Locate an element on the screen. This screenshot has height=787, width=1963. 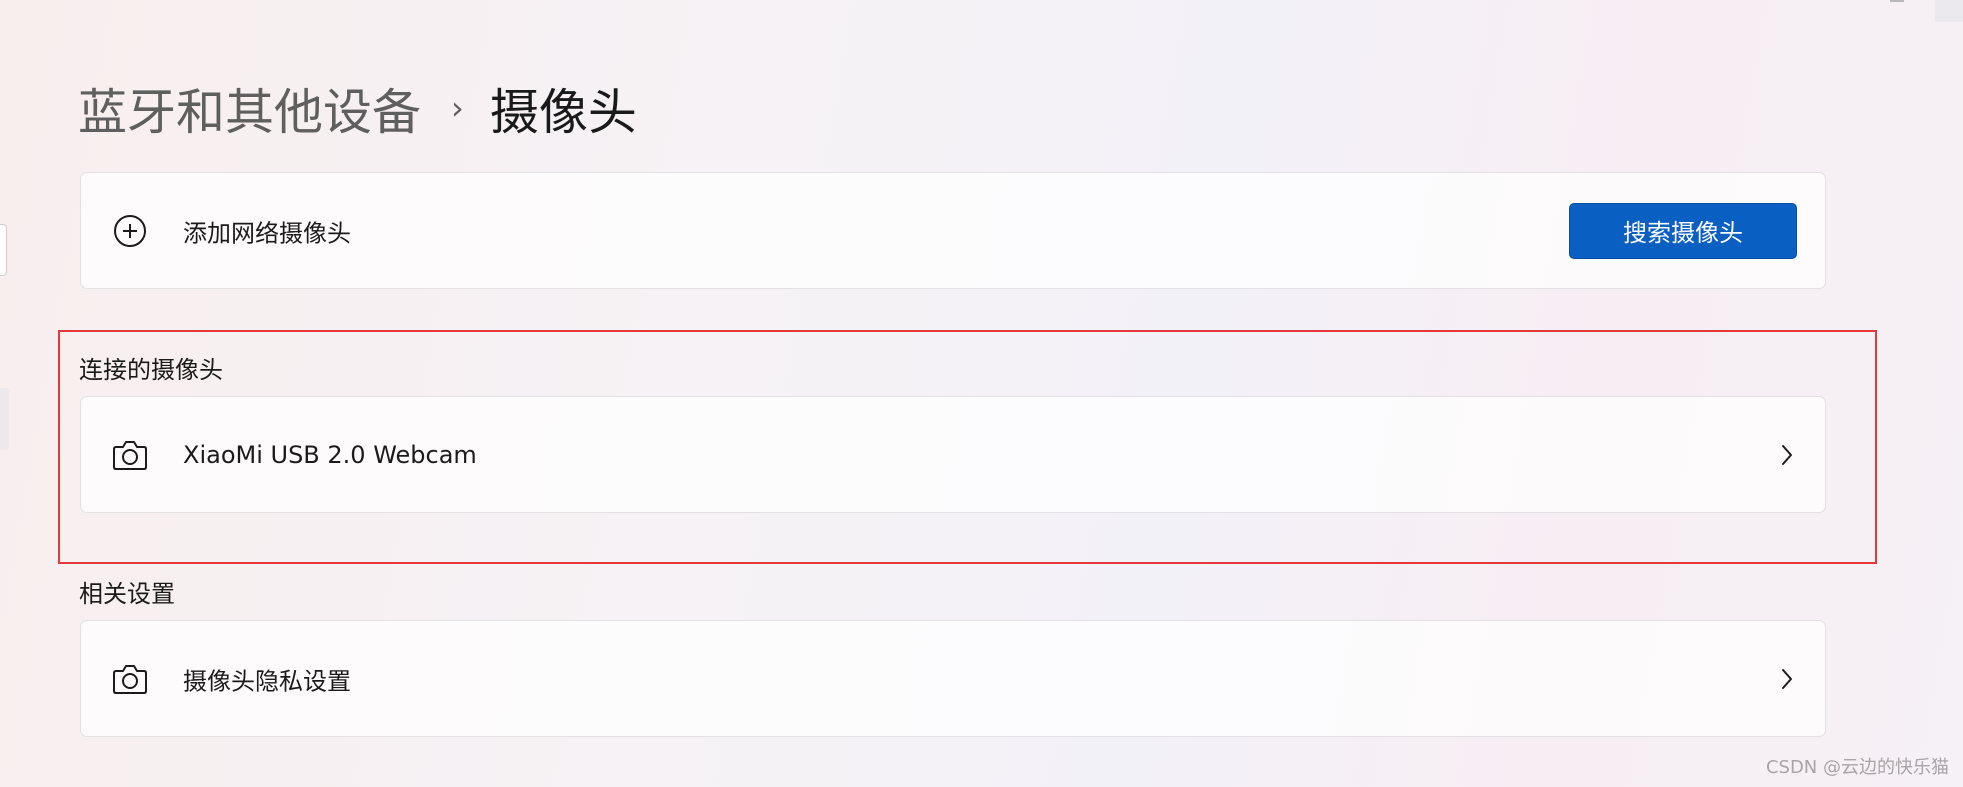
connected-cameras-heading: 连接的摄像头 is located at coordinates (151, 370).